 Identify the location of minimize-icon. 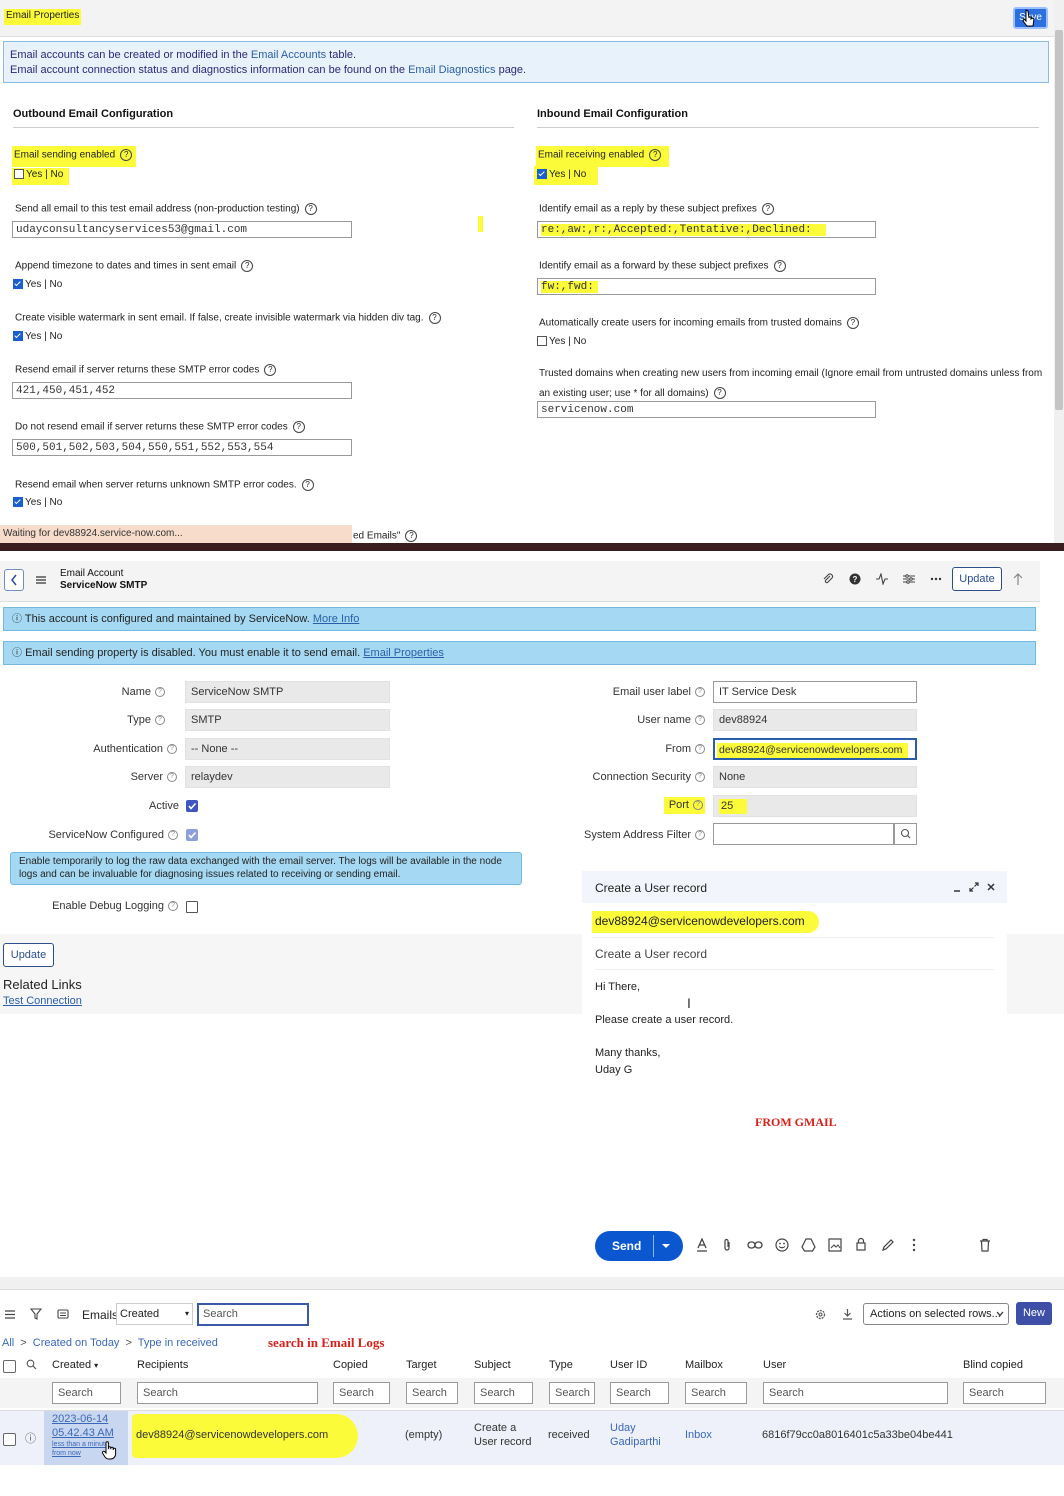
(957, 888).